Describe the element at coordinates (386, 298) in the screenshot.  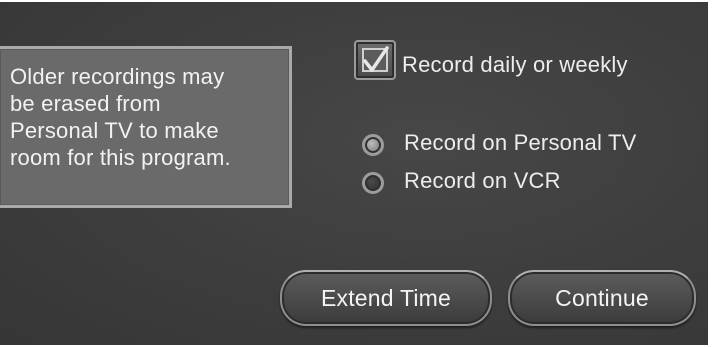
I see `extend-time-button: Extend Time` at that location.